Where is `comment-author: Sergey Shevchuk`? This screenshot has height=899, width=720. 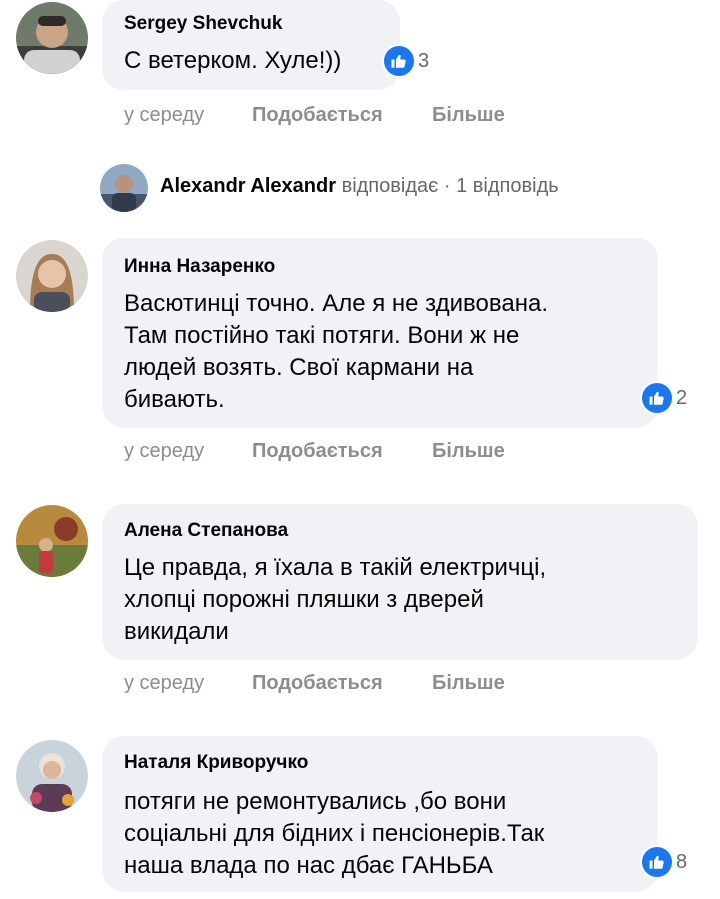 comment-author: Sergey Shevchuk is located at coordinates (203, 24).